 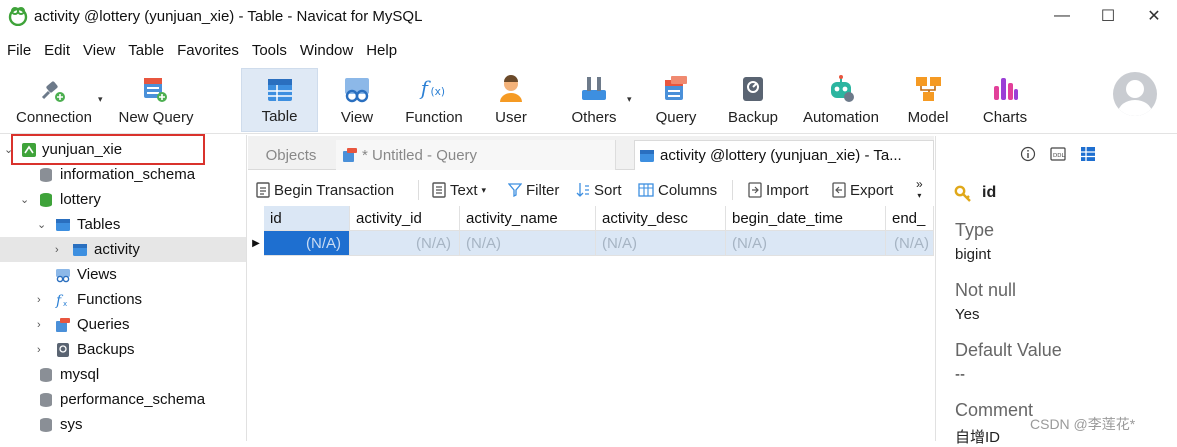 What do you see at coordinates (123, 374) in the screenshot?
I see `tree-db-mysql: mysql` at bounding box center [123, 374].